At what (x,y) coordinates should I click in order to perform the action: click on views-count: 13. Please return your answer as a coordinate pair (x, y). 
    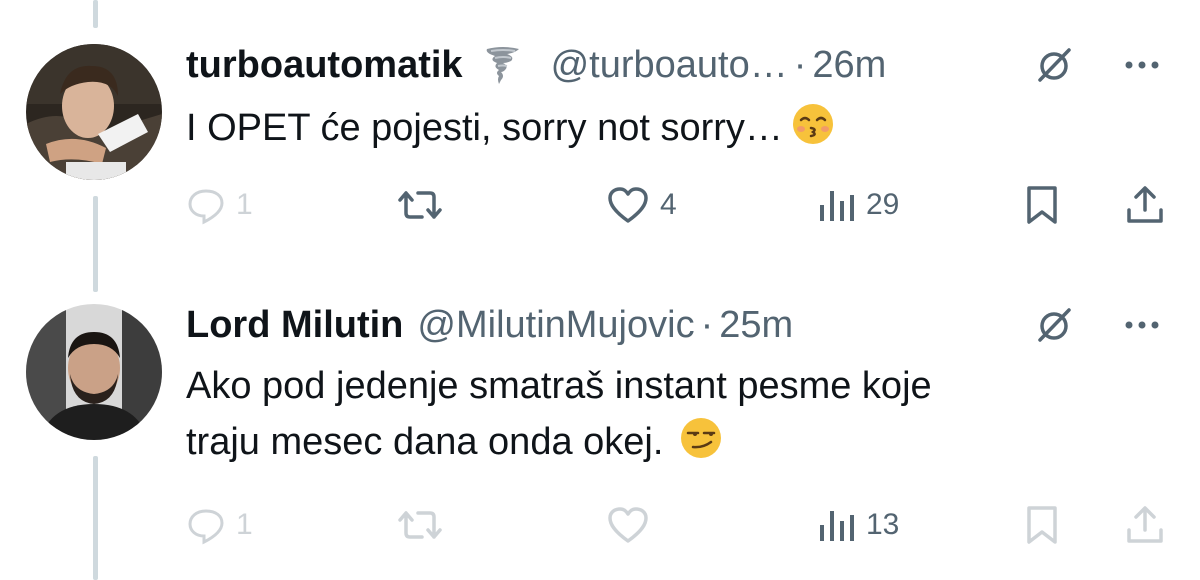
    Looking at the image, I should click on (883, 524).